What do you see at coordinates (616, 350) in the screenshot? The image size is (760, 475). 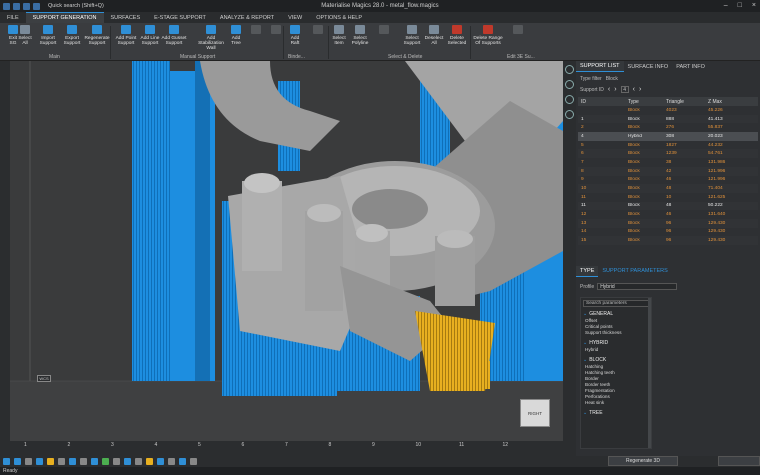 I see `parameter-item: Hybrid` at bounding box center [616, 350].